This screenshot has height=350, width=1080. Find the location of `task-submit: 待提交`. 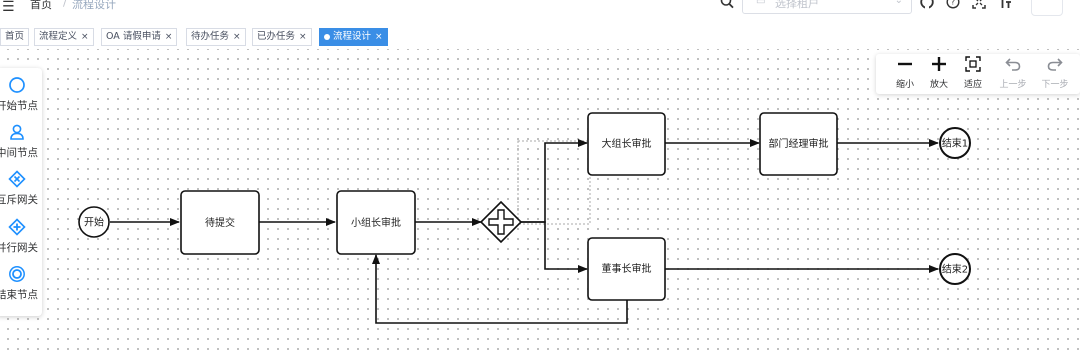

task-submit: 待提交 is located at coordinates (220, 222).